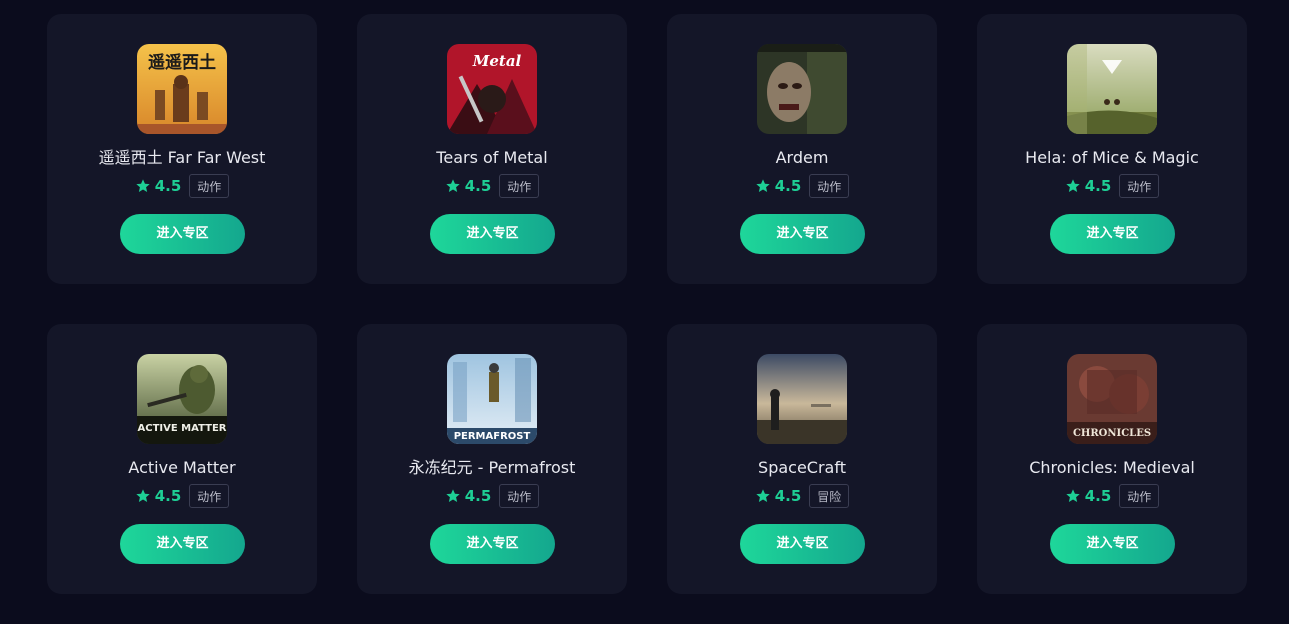 The width and height of the screenshot is (1289, 624). What do you see at coordinates (802, 157) in the screenshot?
I see `game-title: Ardem` at bounding box center [802, 157].